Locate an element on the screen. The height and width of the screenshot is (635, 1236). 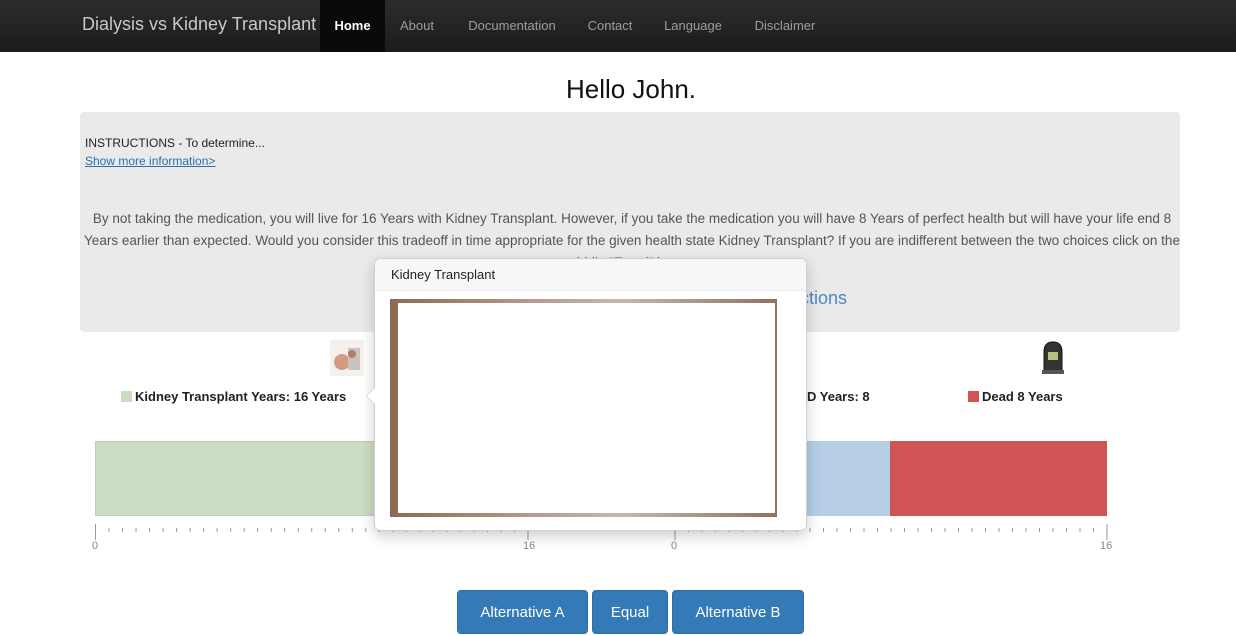
kidney-transplant-photo is located at coordinates (583, 408).